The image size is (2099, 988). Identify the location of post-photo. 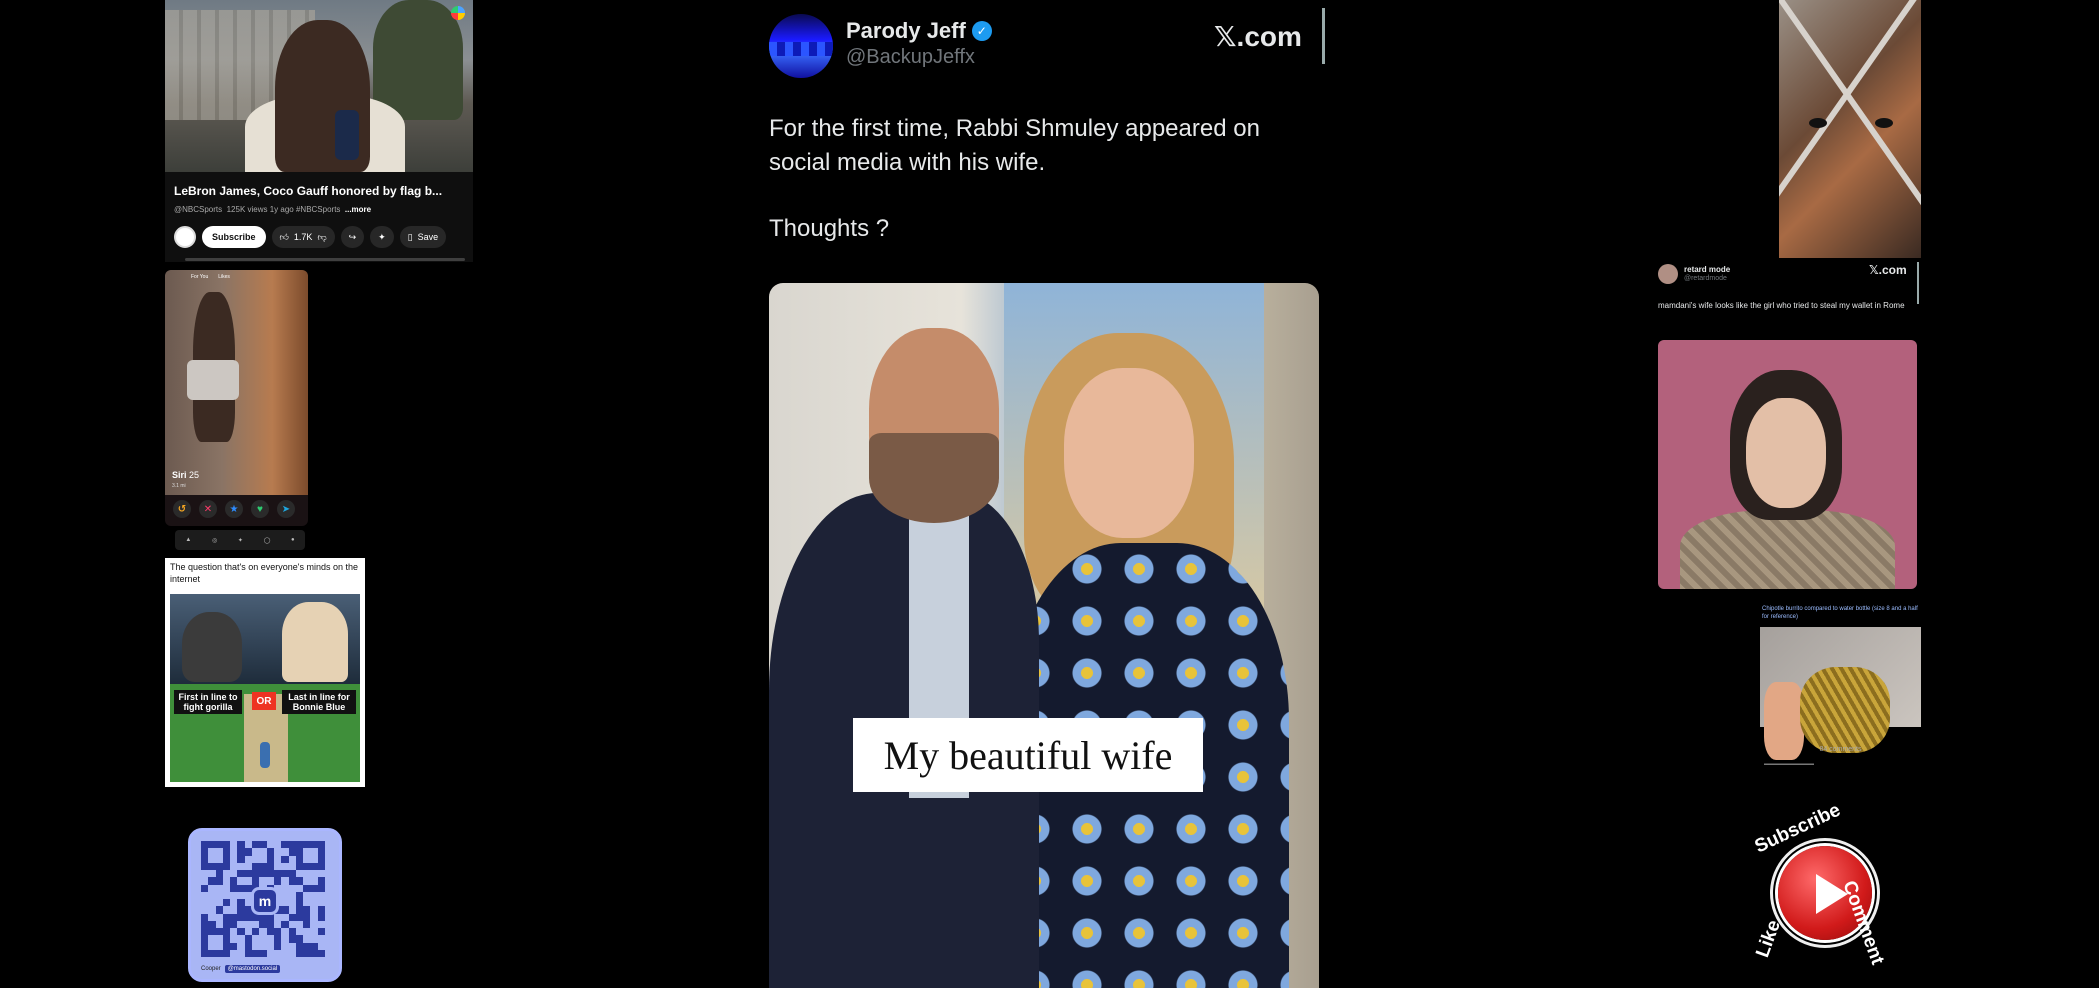
(1840, 693).